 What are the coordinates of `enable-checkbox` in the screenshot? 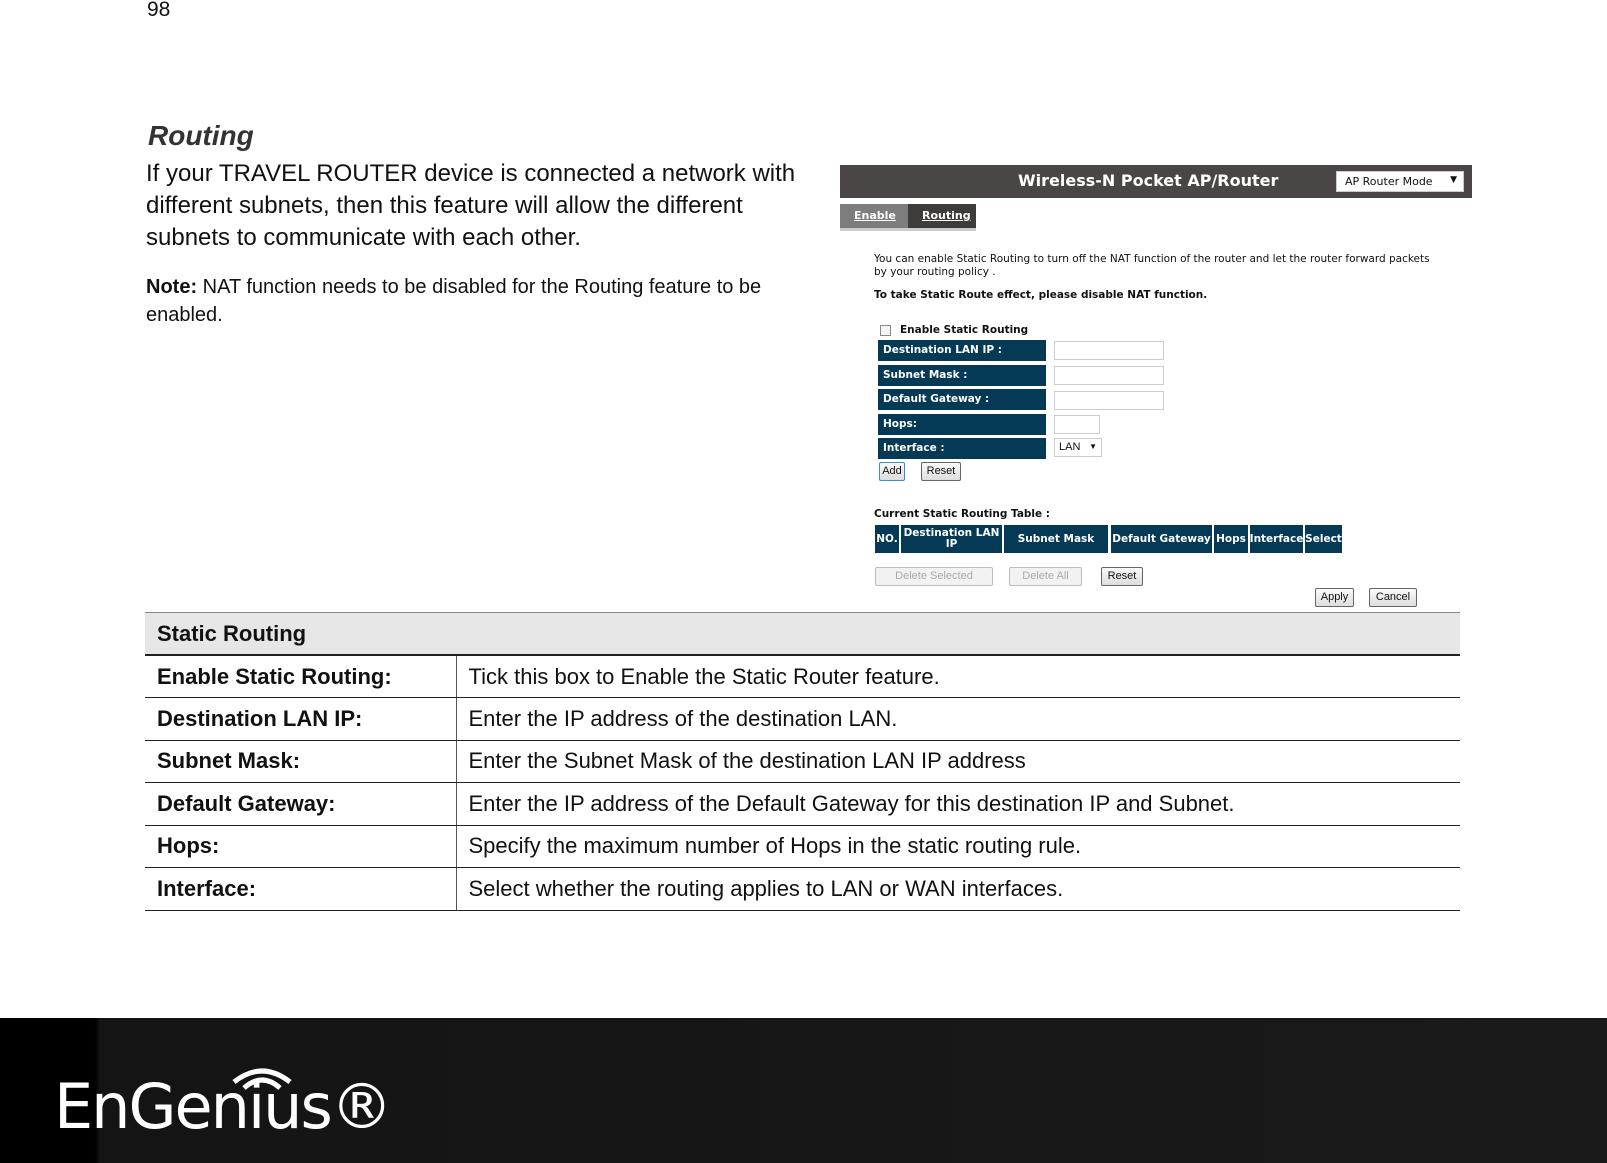 It's located at (885, 330).